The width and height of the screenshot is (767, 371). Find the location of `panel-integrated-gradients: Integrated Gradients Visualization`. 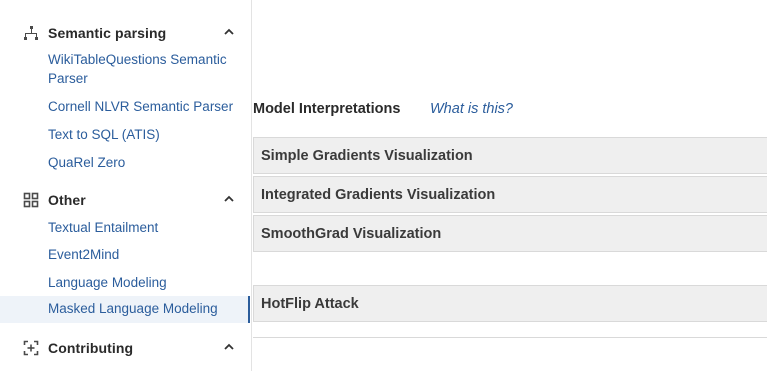

panel-integrated-gradients: Integrated Gradients Visualization is located at coordinates (510, 194).